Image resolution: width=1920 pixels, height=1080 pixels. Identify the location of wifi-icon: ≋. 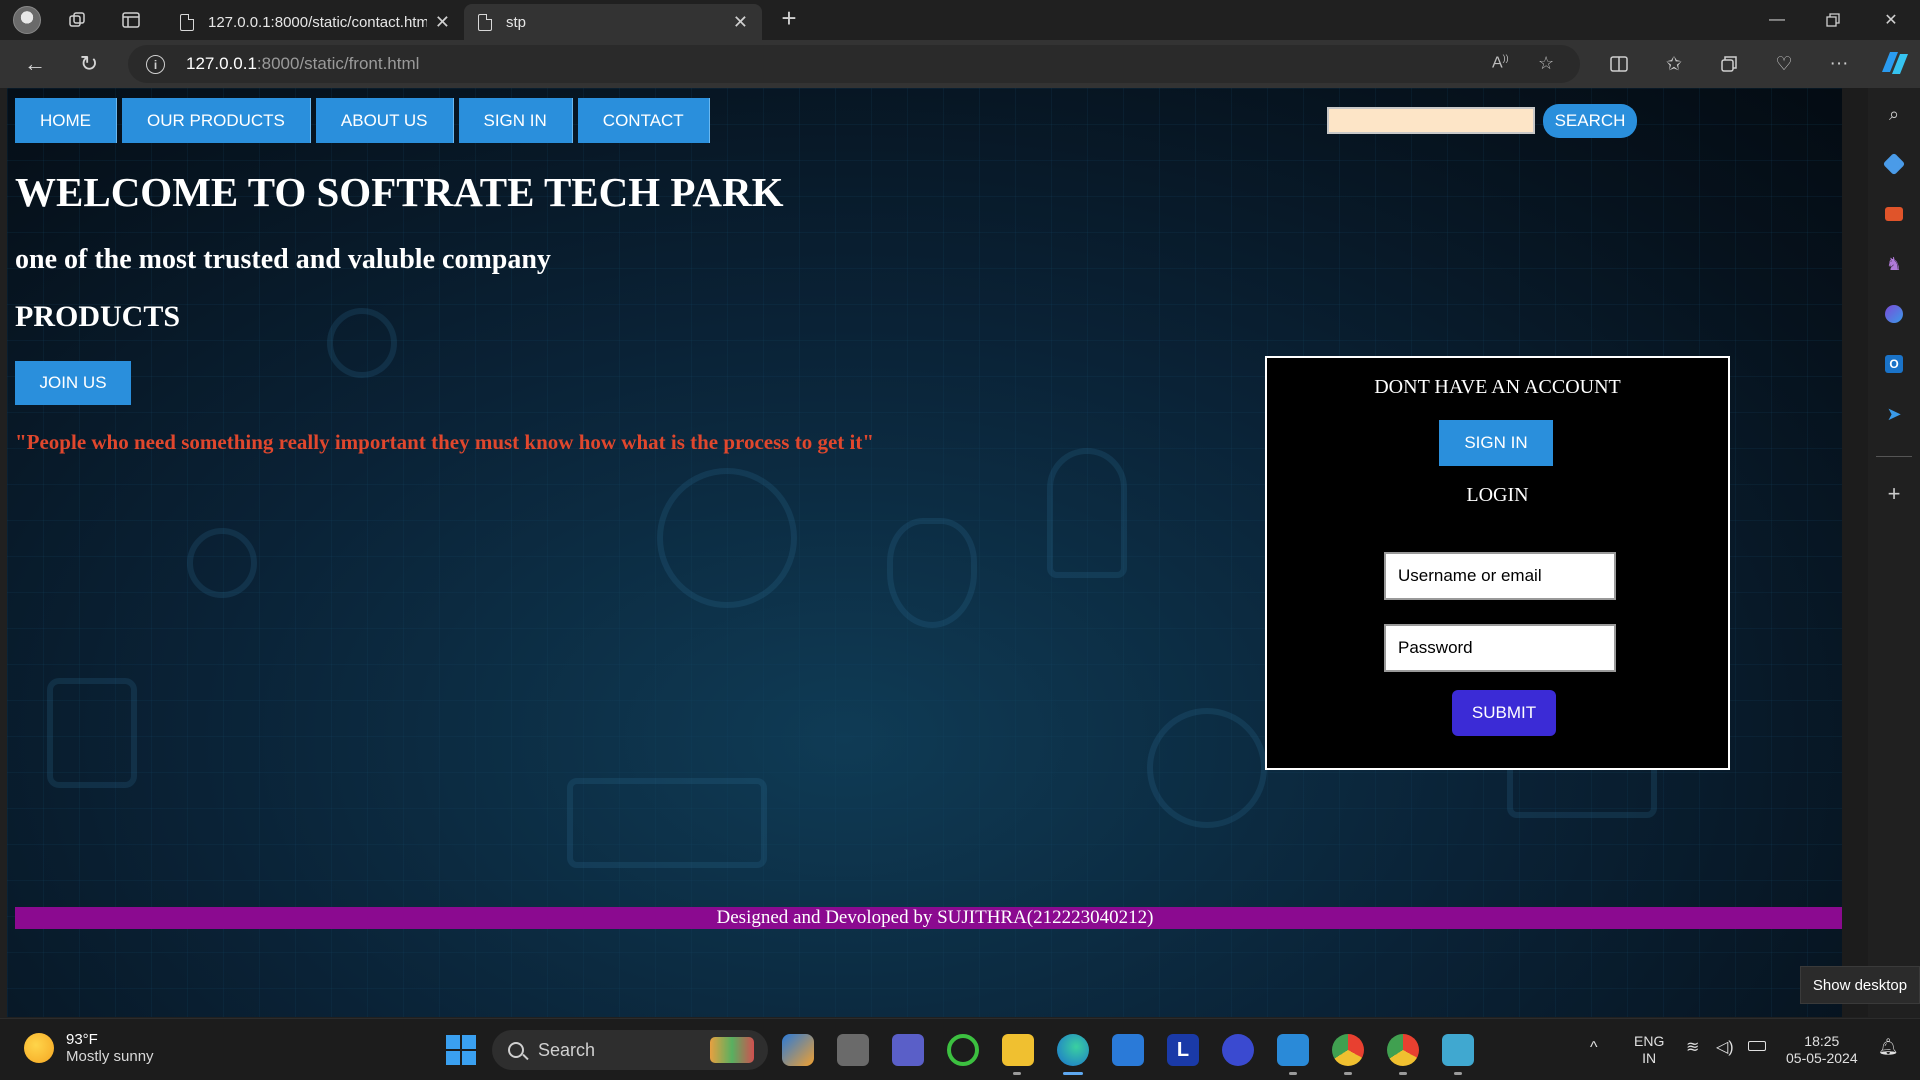
(1692, 1047).